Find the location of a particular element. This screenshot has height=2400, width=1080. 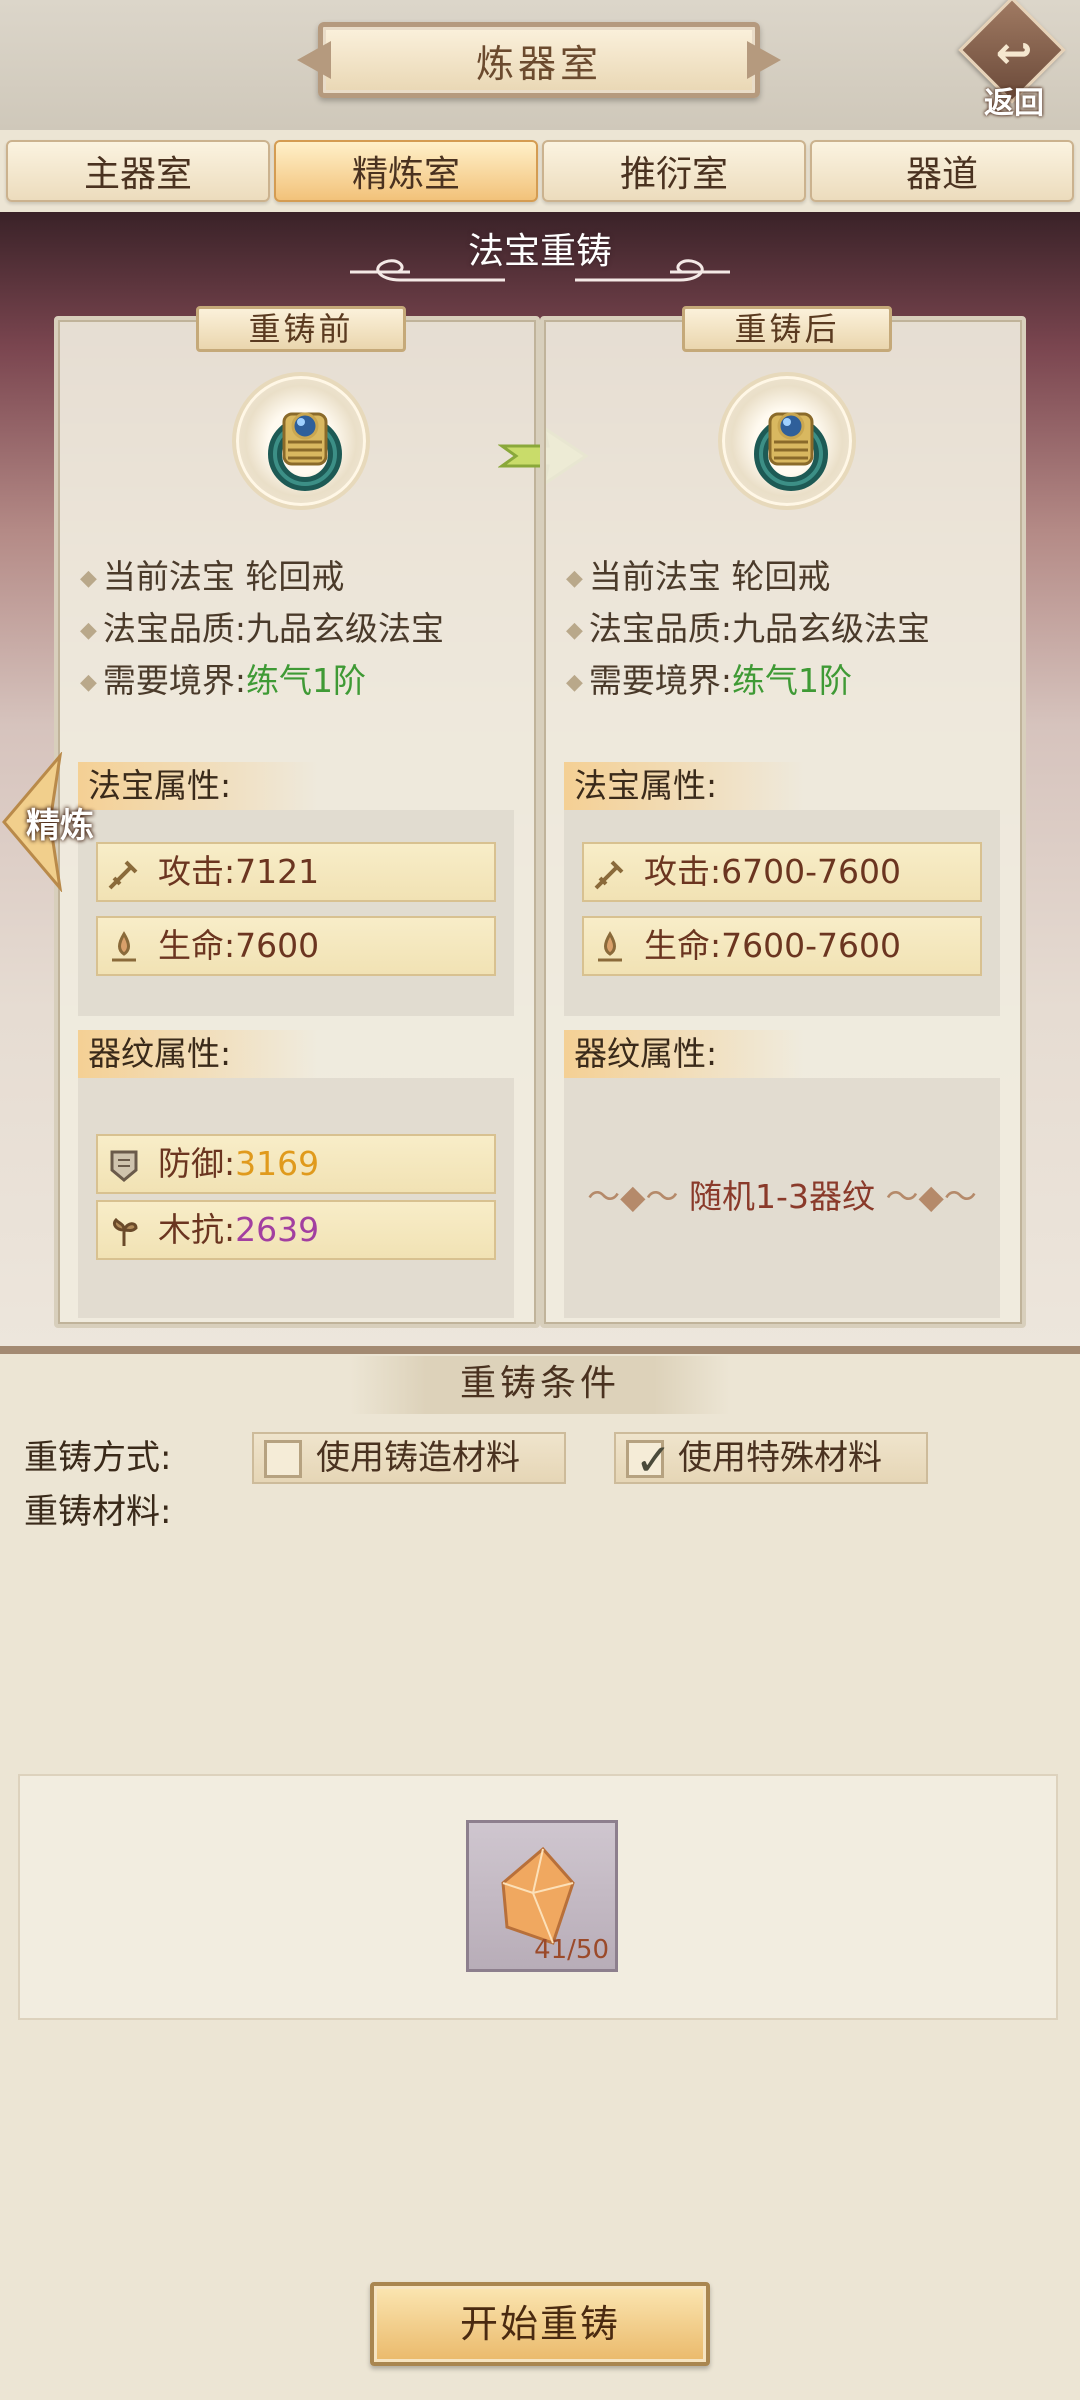

back-arrow-icon: ↩ is located at coordinates (1014, 53).